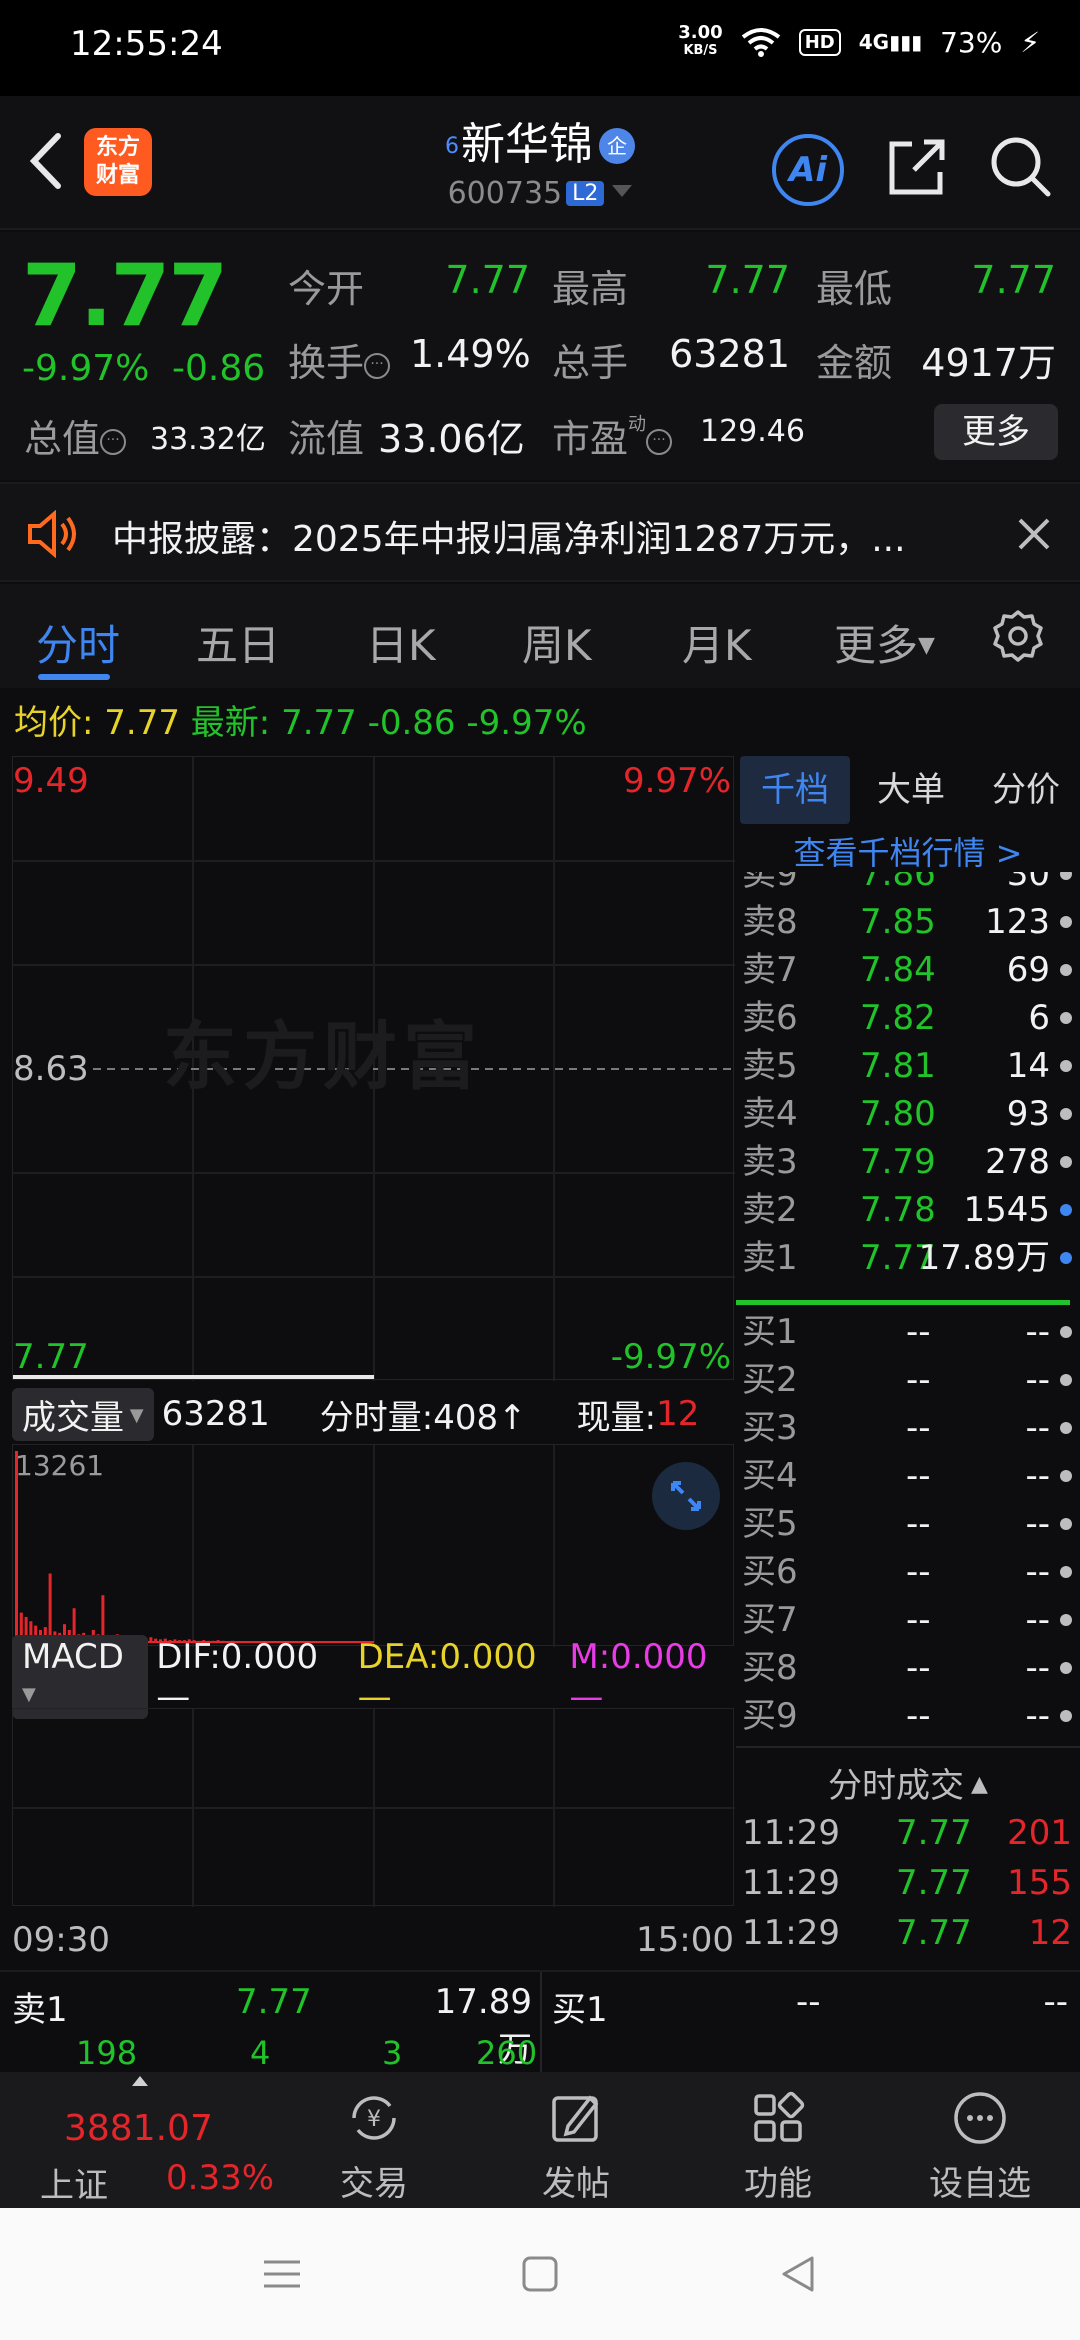 This screenshot has width=1080, height=2340. I want to click on sell-order-row: 卖5 7.81 14, so click(908, 1066).